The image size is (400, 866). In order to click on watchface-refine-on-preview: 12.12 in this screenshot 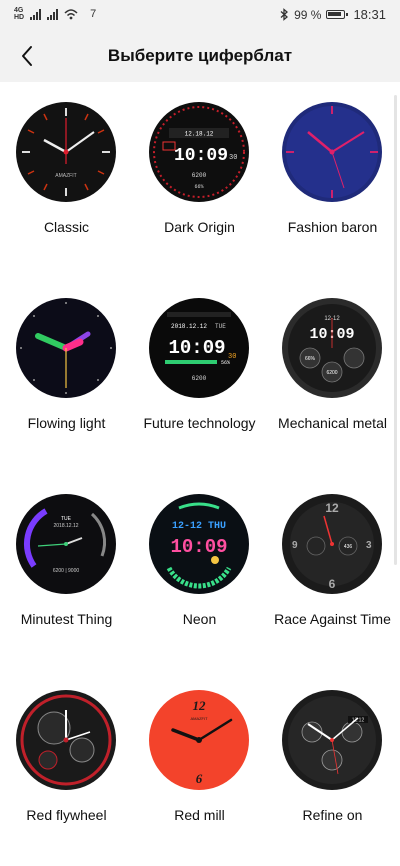, I will do `click(332, 740)`.